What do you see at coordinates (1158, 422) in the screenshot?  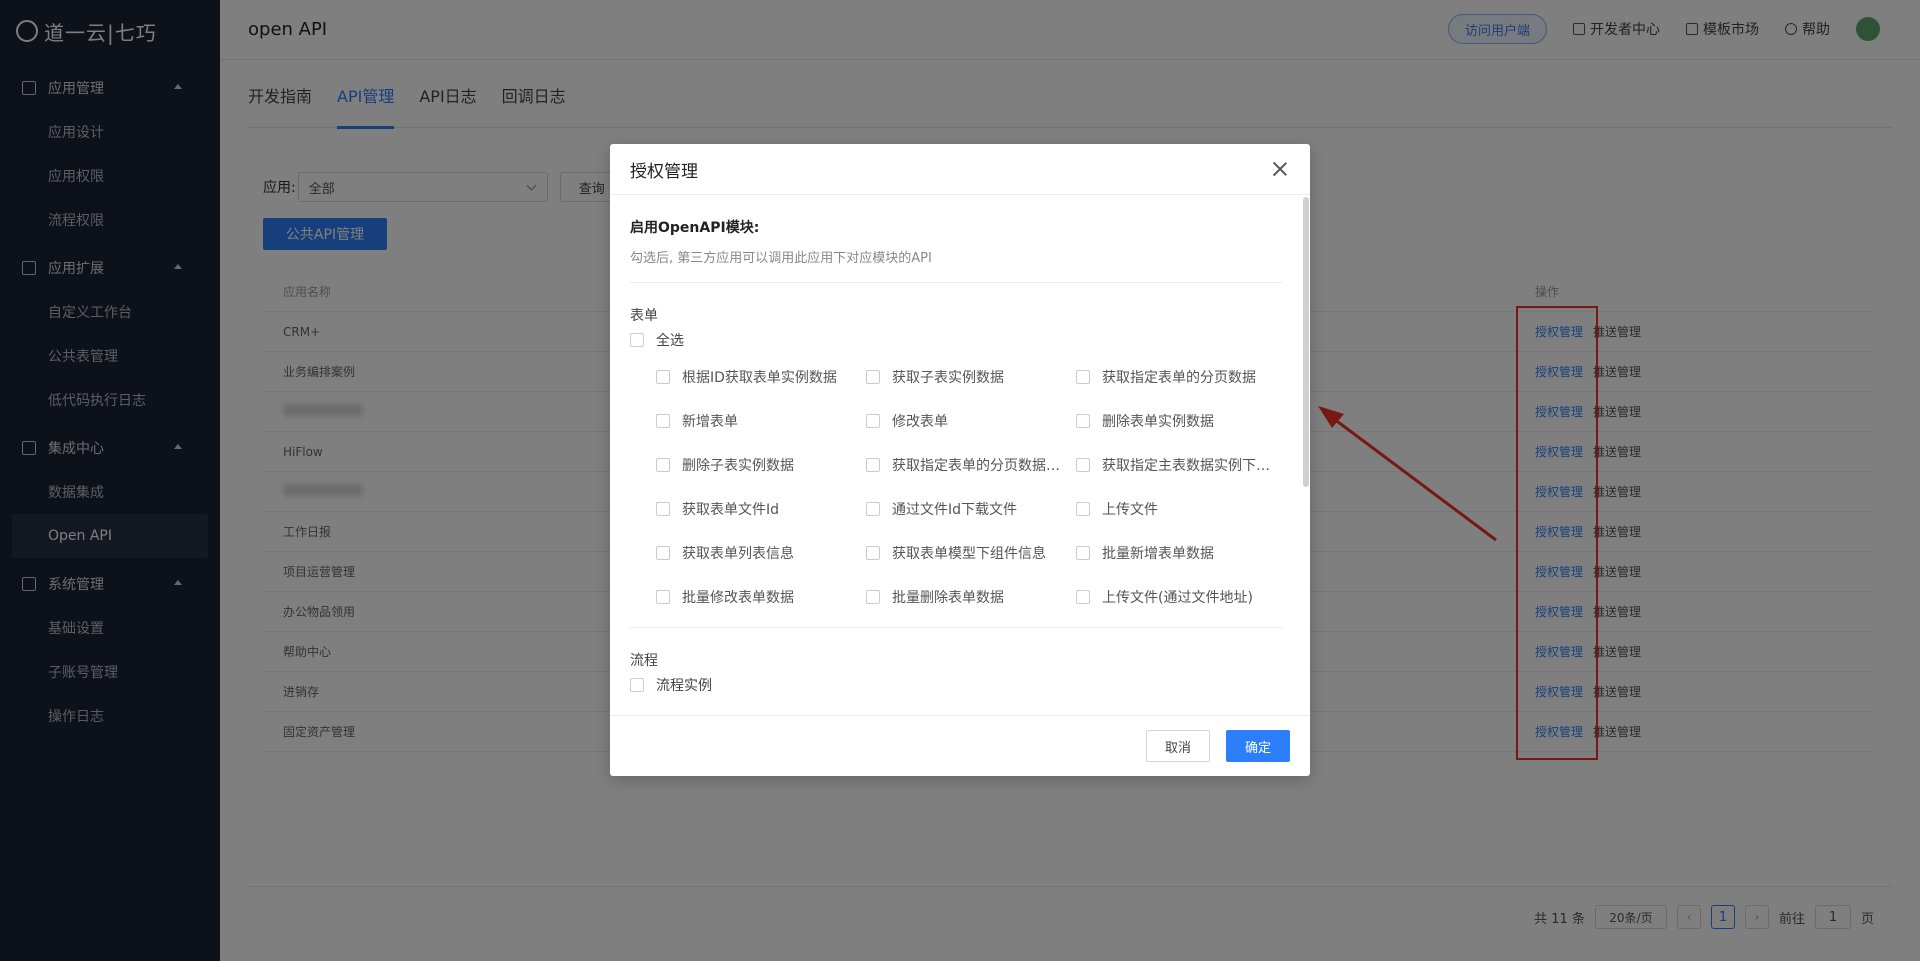 I see `checkbox-label: 删除表单实例数据` at bounding box center [1158, 422].